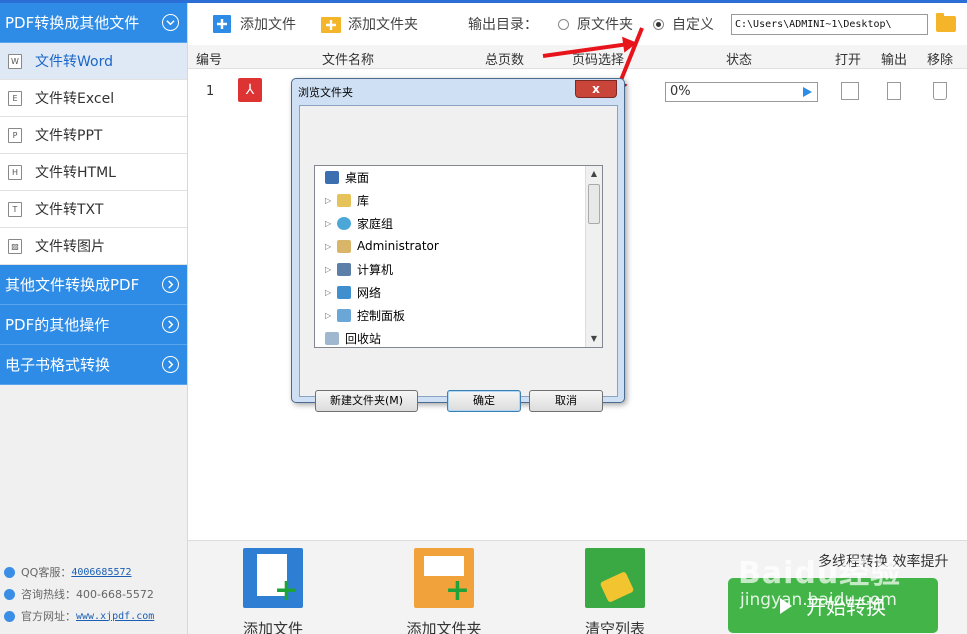  I want to click on bottom-add-file-button: + 添加文件, so click(273, 591).